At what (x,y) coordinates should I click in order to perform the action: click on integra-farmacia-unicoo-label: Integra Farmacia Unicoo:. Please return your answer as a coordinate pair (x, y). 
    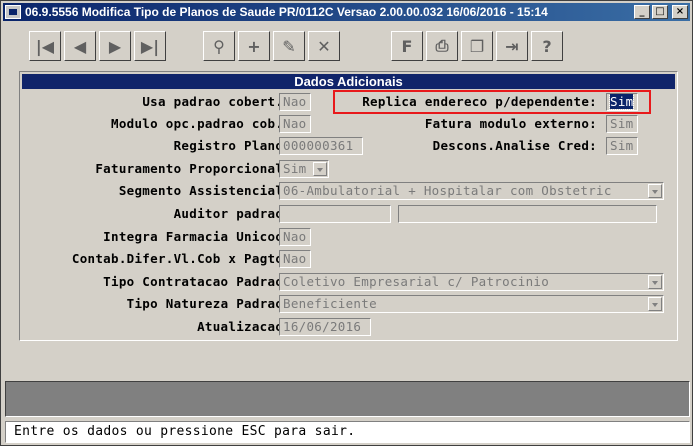
    Looking at the image, I should click on (197, 236).